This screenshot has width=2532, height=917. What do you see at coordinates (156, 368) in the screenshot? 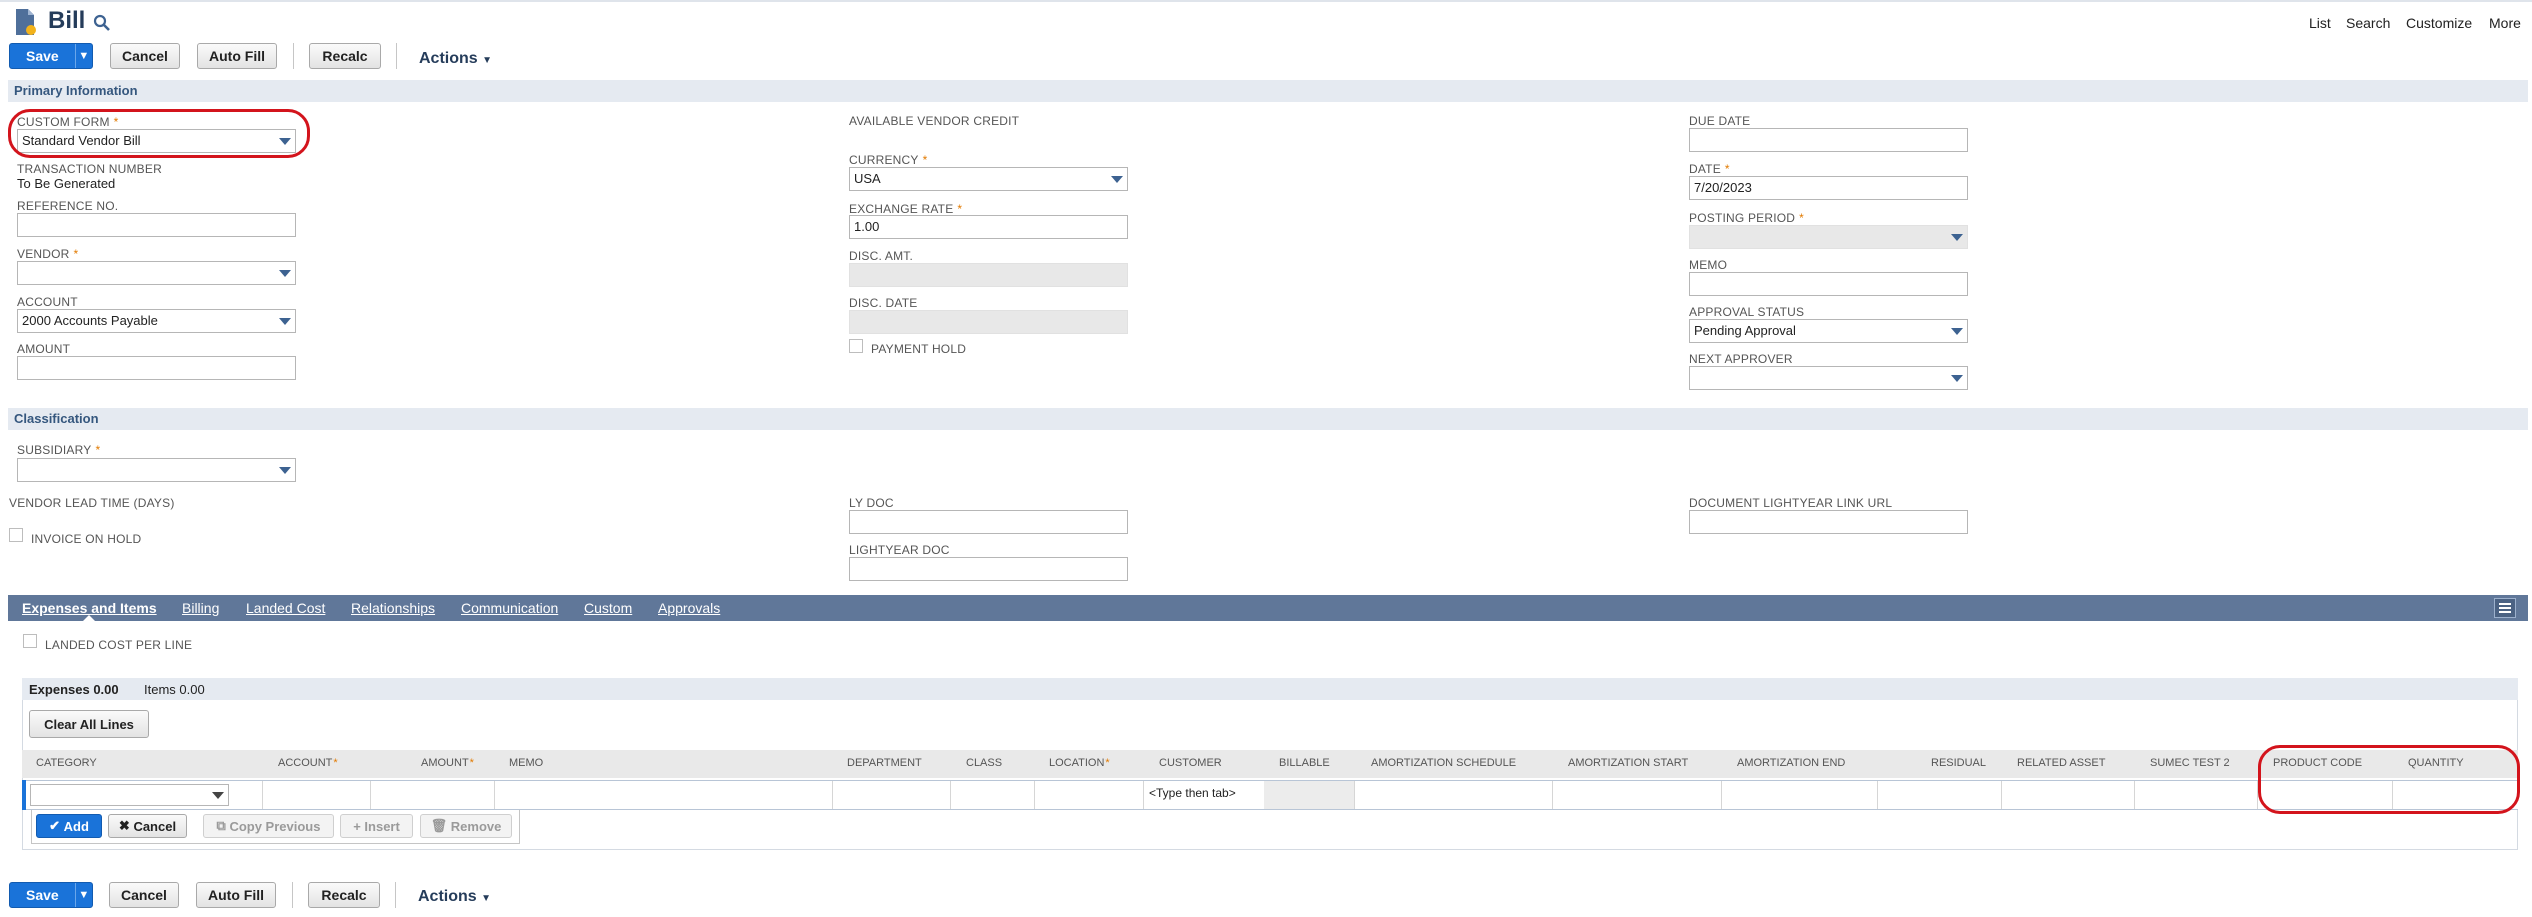
I see `amount-input` at bounding box center [156, 368].